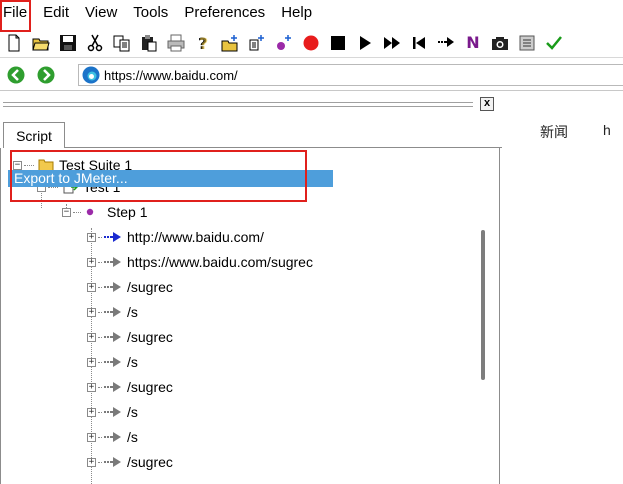 This screenshot has width=623, height=484. I want to click on open-folder-icon, so click(41, 43).